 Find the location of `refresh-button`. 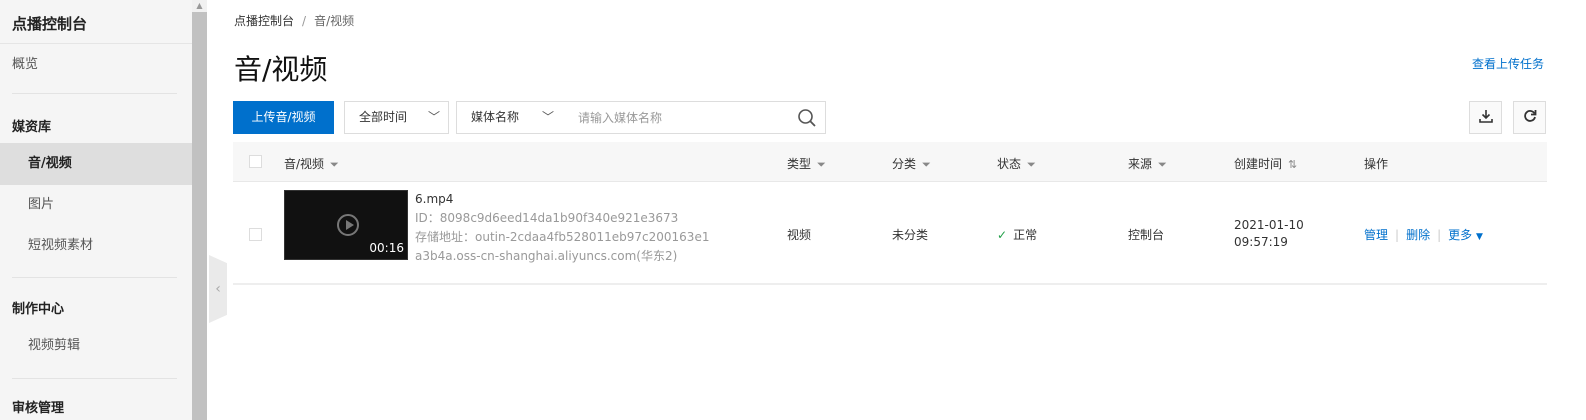

refresh-button is located at coordinates (1529, 117).